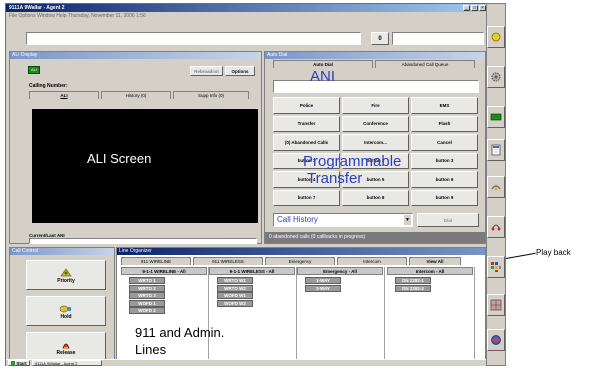 This screenshot has height=371, width=592. I want to click on grid-icon, so click(496, 305).